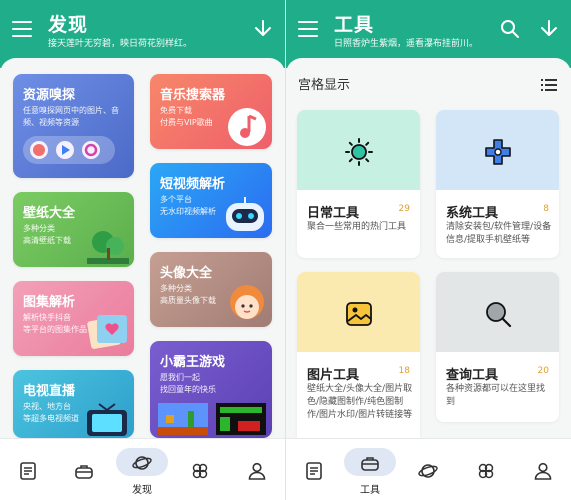 The image size is (571, 500). Describe the element at coordinates (193, 362) in the screenshot. I see `card-title: 小霸王游戏` at that location.